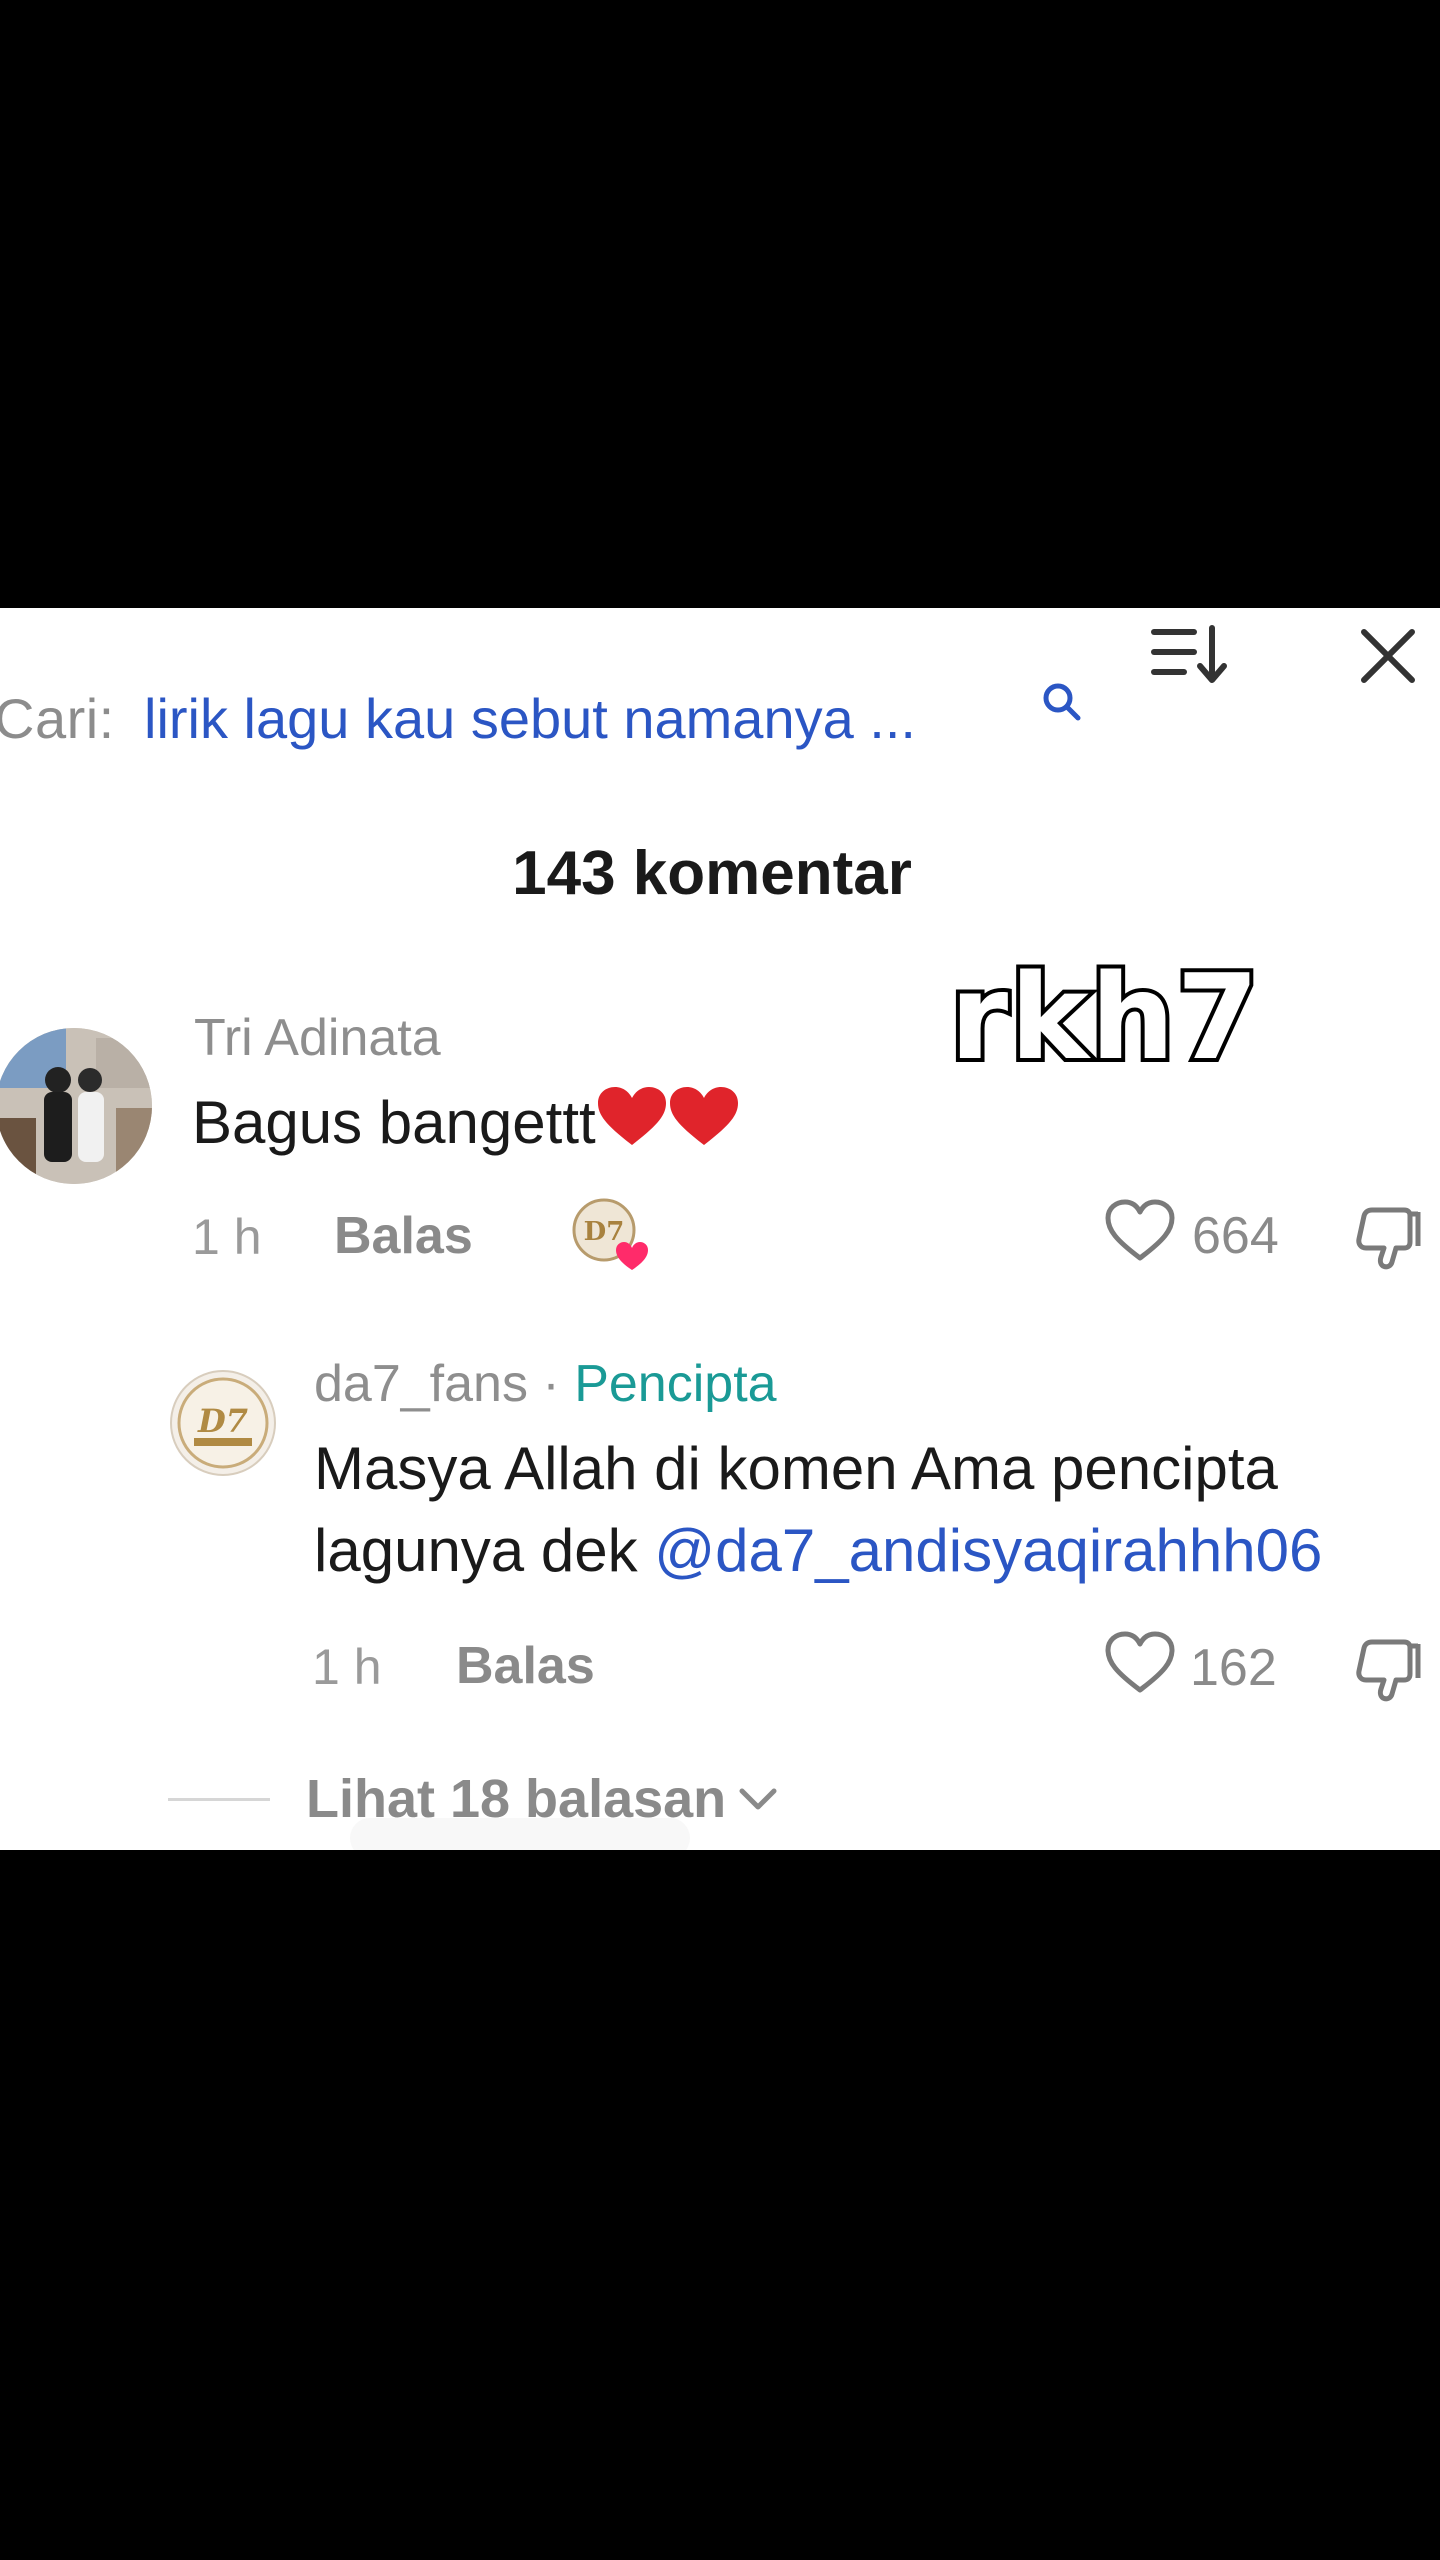  Describe the element at coordinates (317, 1038) in the screenshot. I see `comment-username: Tri Adinata` at that location.